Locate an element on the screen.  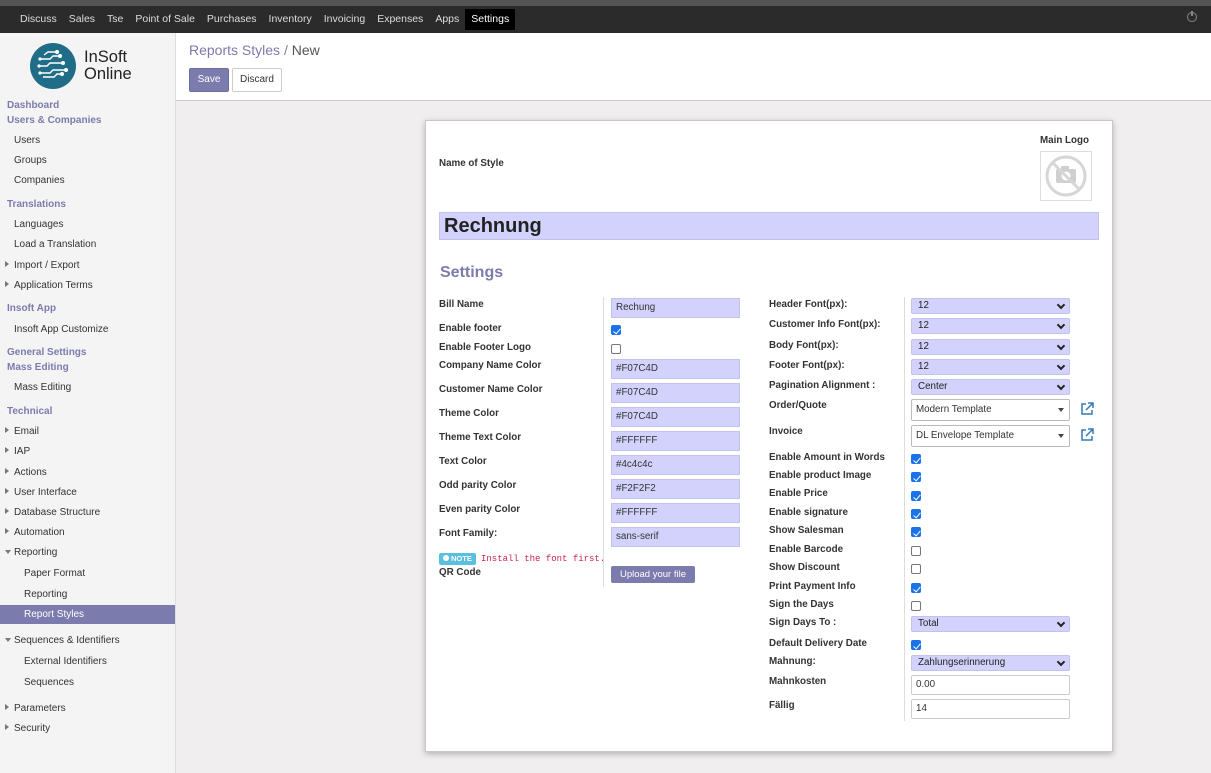
header-font-select: 12 is located at coordinates (990, 306).